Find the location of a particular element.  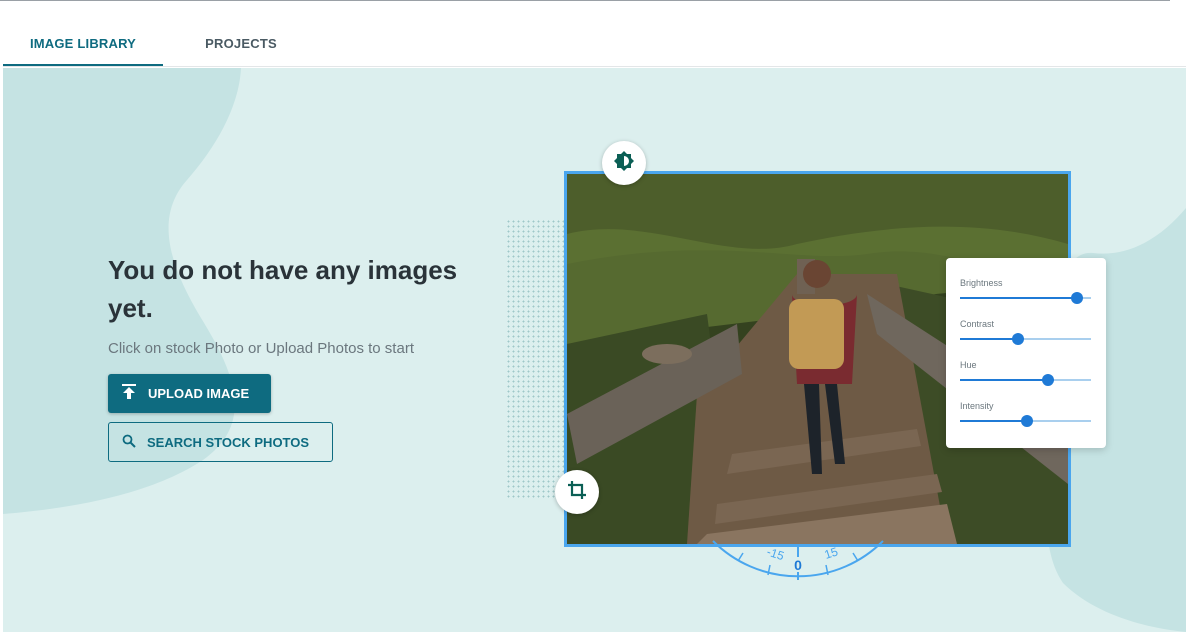

search-stock-photos-button: SEARCH STOCK PHOTOS is located at coordinates (220, 442).